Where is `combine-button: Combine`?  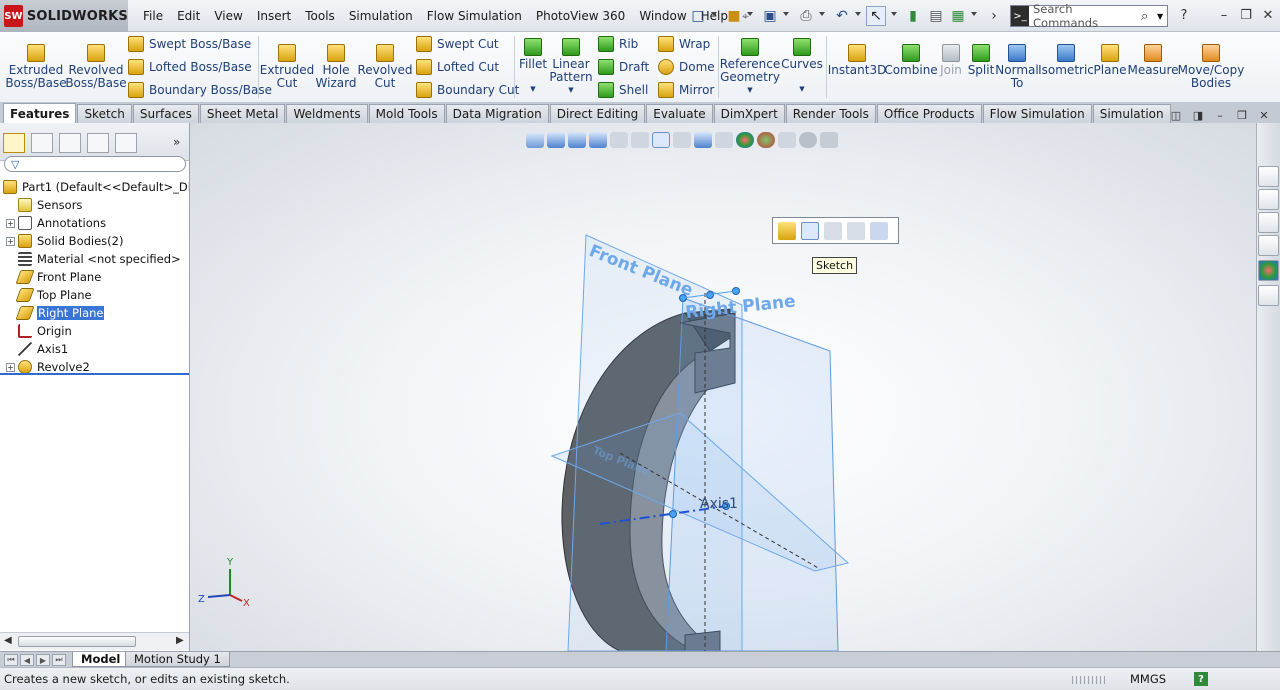
combine-button: Combine is located at coordinates (911, 60).